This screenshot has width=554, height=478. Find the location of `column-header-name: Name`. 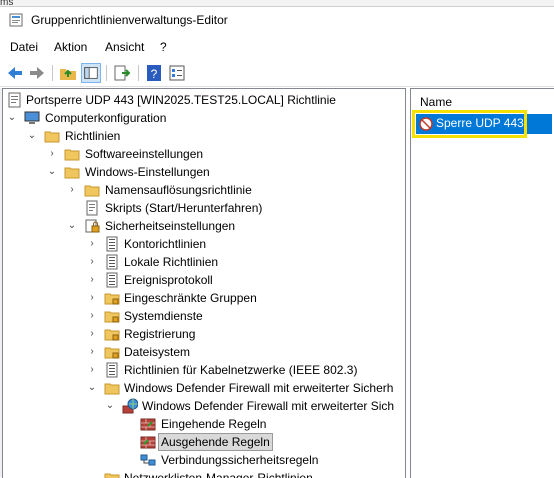

column-header-name: Name is located at coordinates (436, 102).